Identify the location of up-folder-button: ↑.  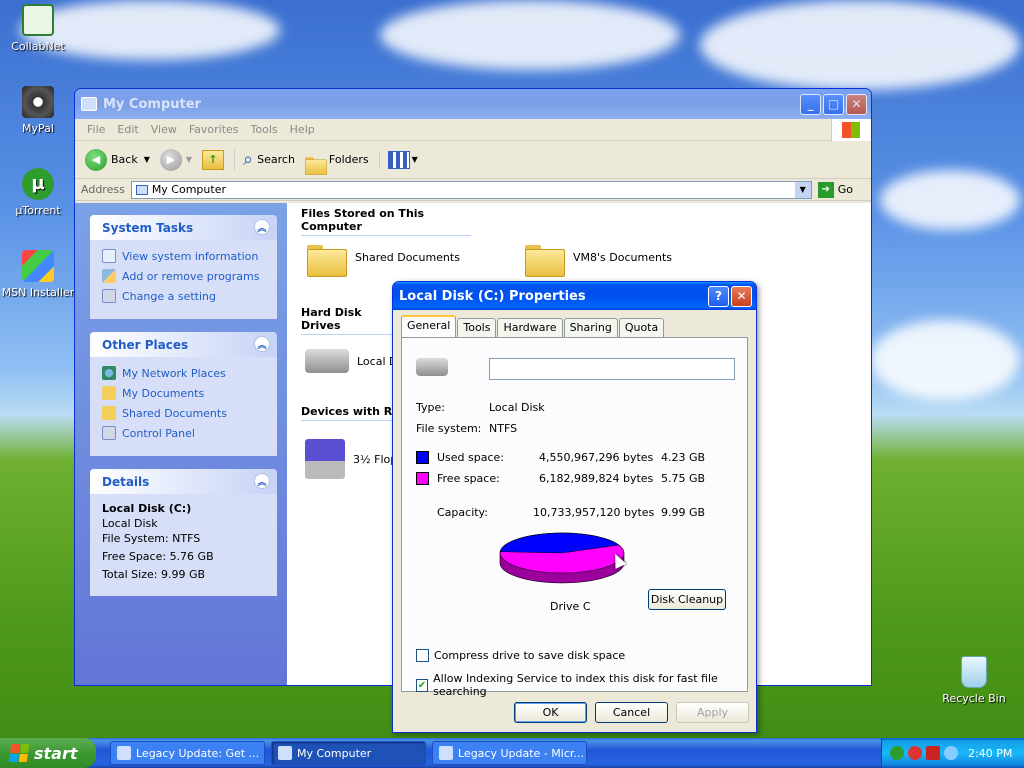
(213, 159).